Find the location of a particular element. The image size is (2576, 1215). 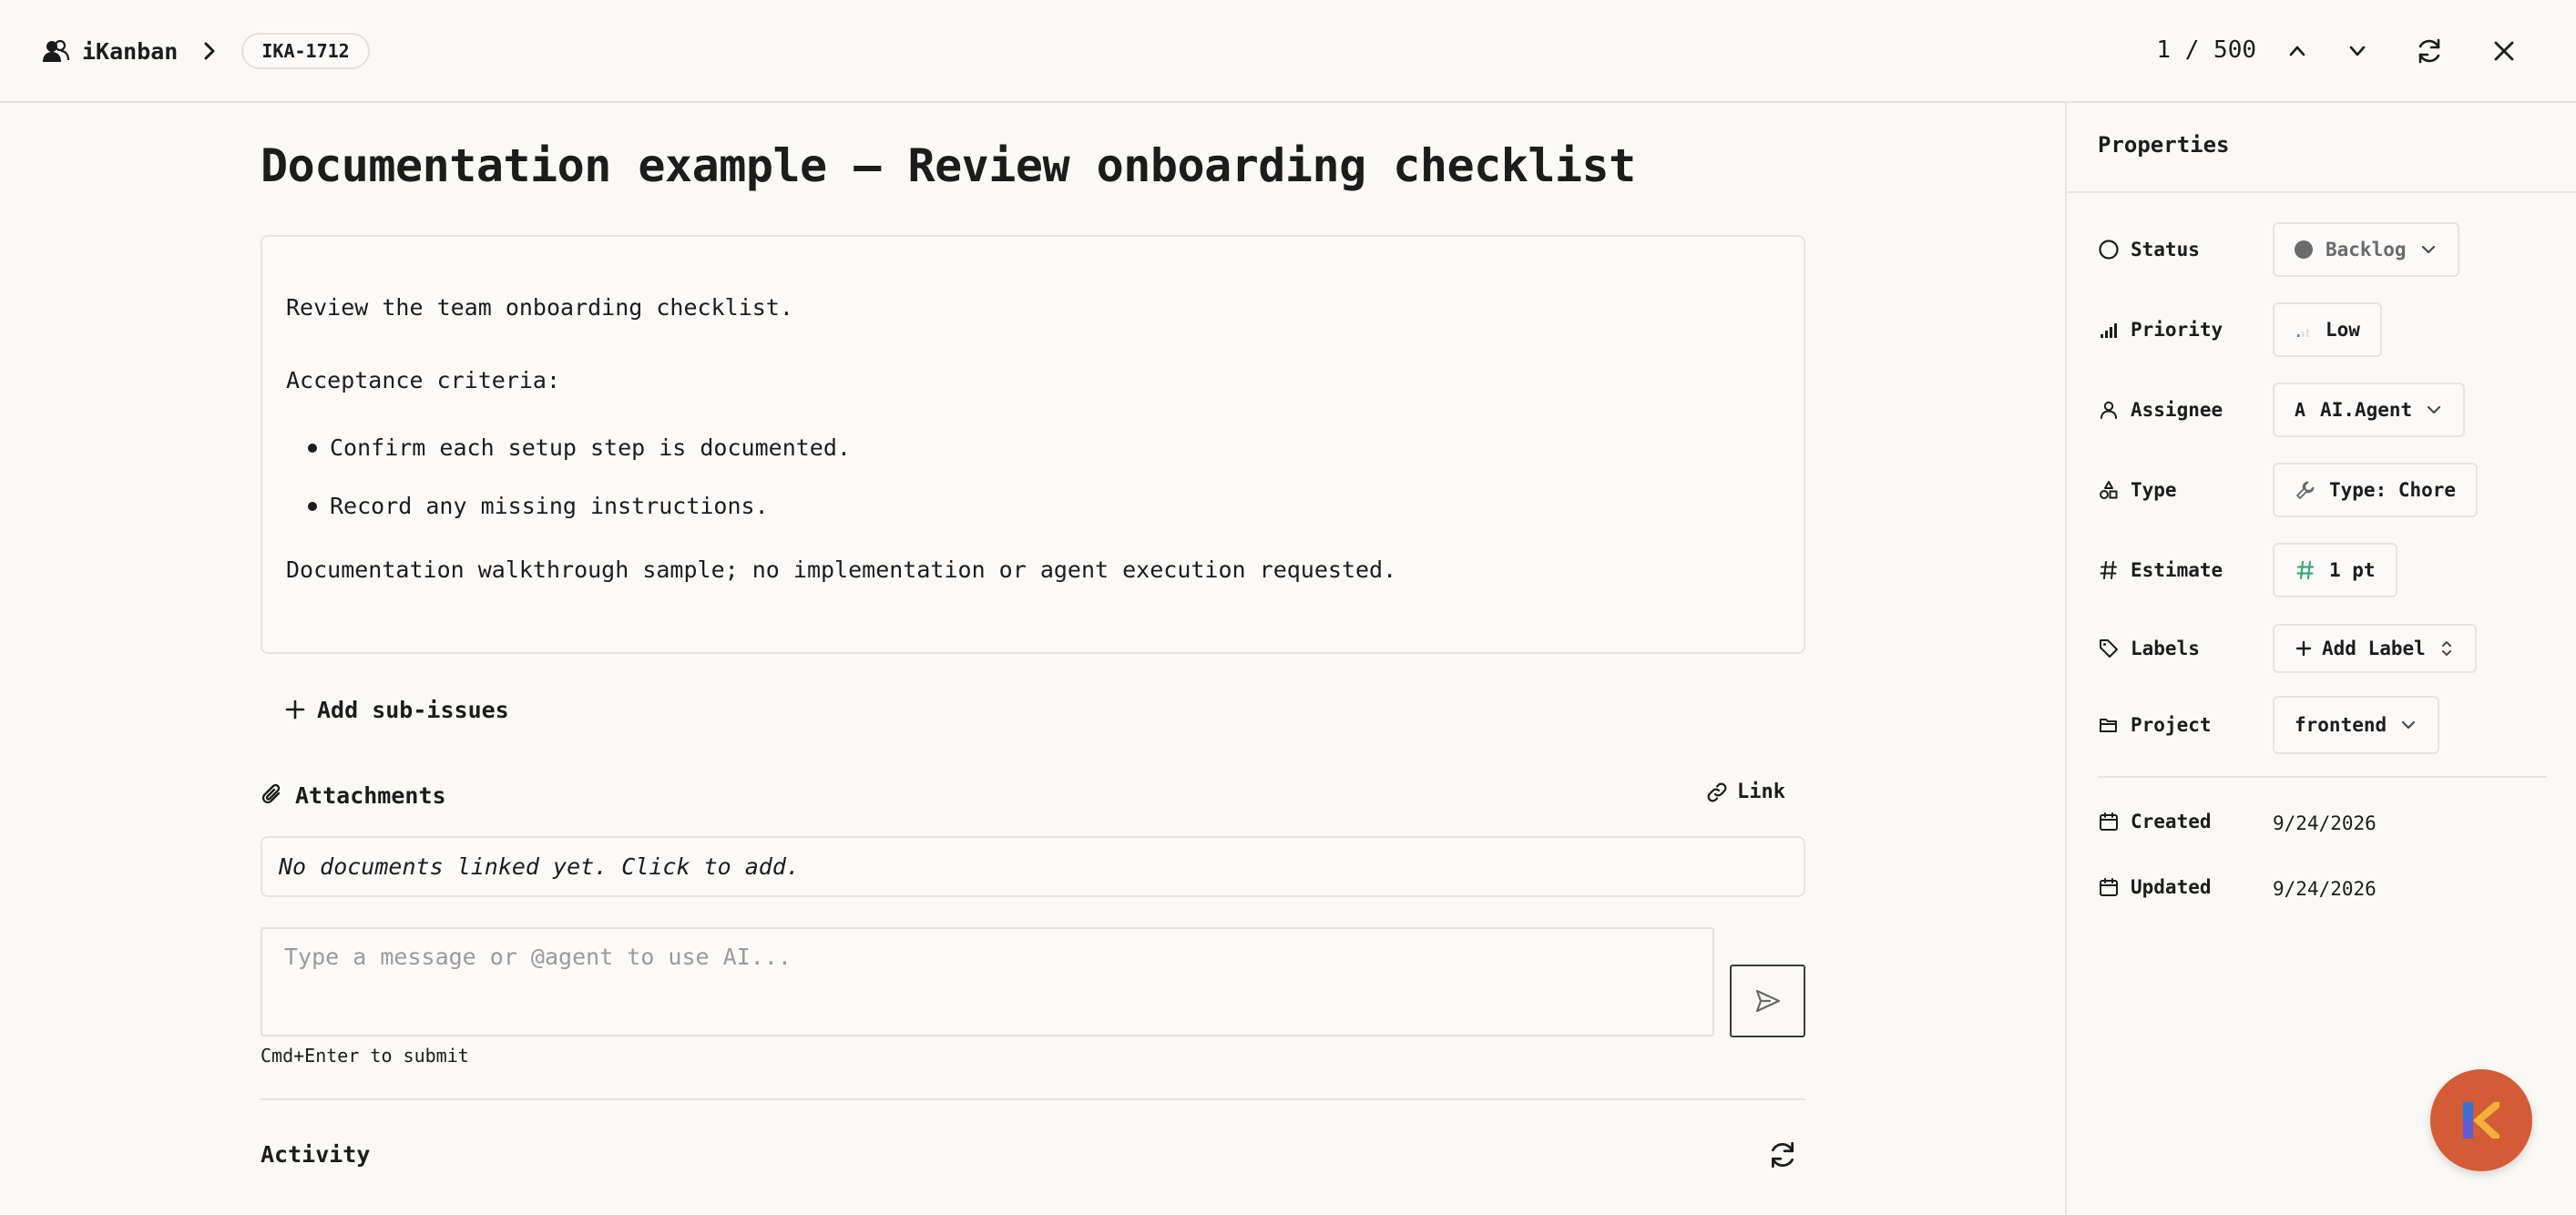

type-label: Type is located at coordinates (2137, 490).